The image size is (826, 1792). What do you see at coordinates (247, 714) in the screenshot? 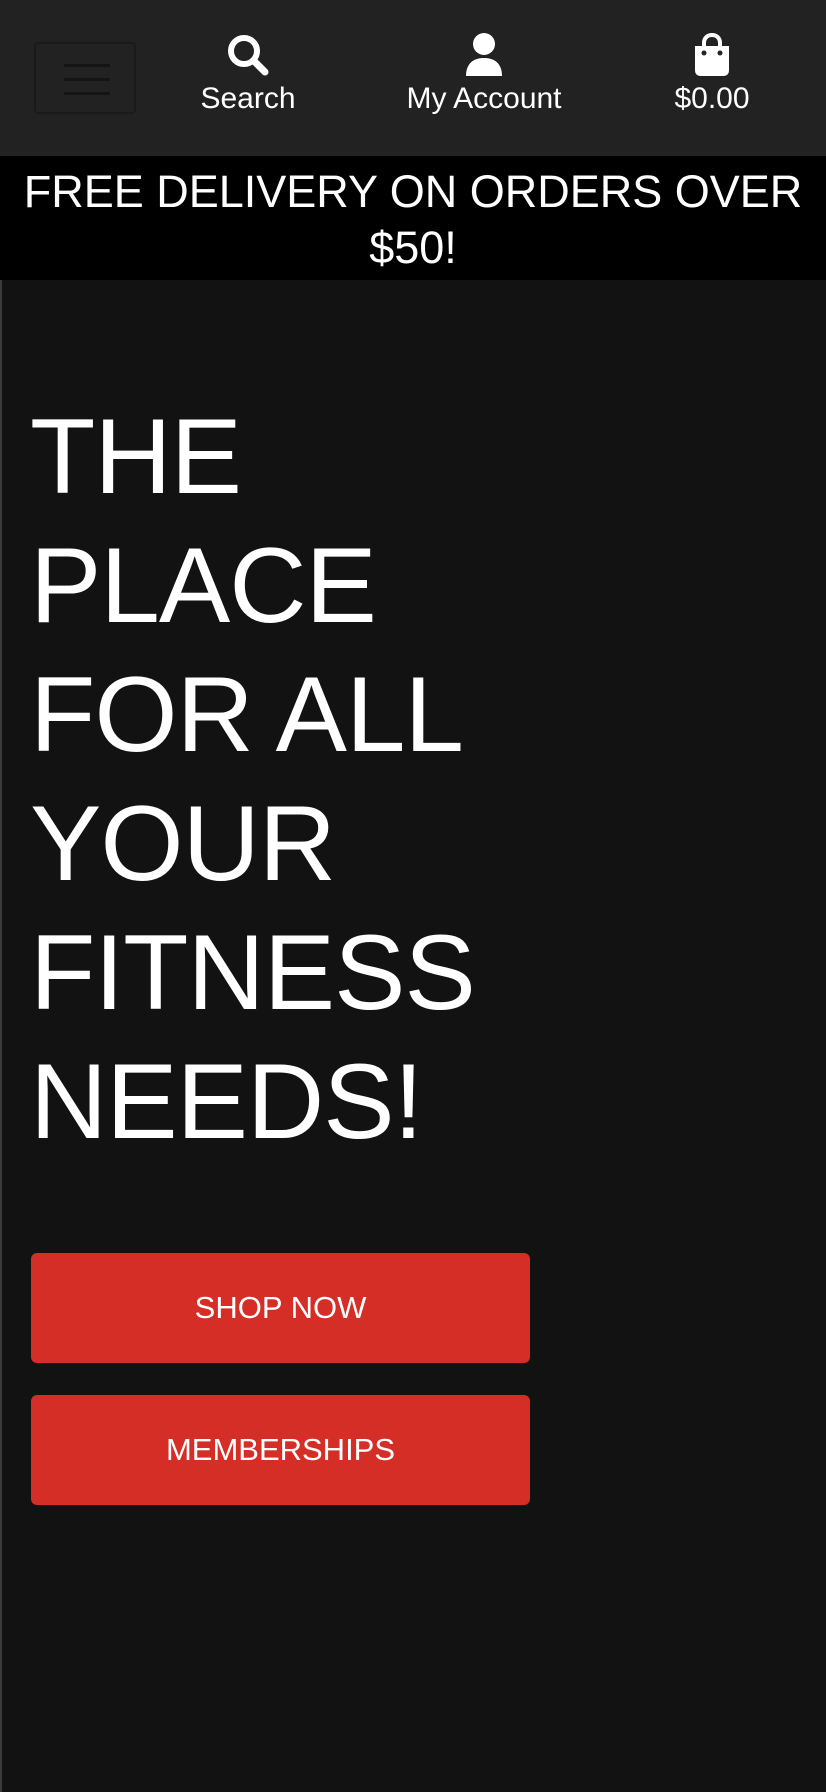
I see `hero-title-line: FOR ALL` at bounding box center [247, 714].